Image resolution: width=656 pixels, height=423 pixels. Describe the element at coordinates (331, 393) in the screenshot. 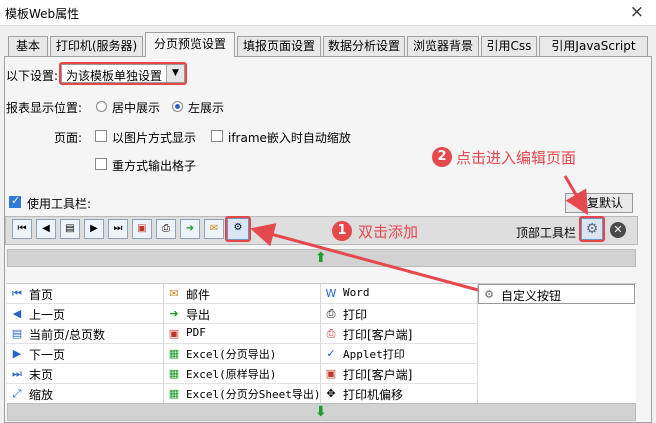

I see `printer-offset-icon: ✥` at that location.